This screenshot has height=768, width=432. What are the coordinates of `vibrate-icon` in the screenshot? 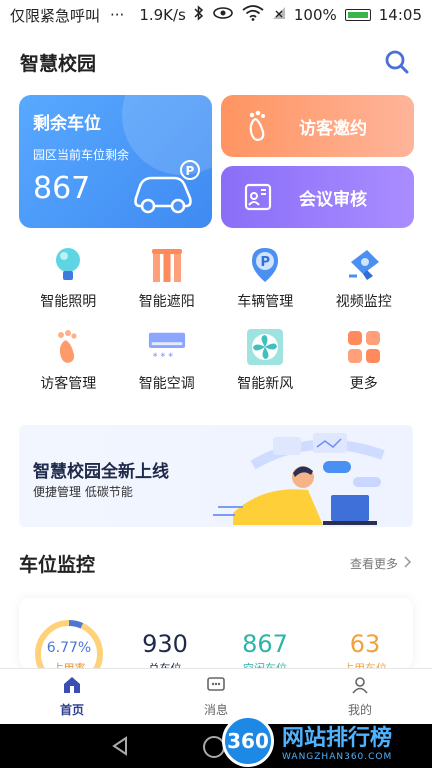 It's located at (223, 15).